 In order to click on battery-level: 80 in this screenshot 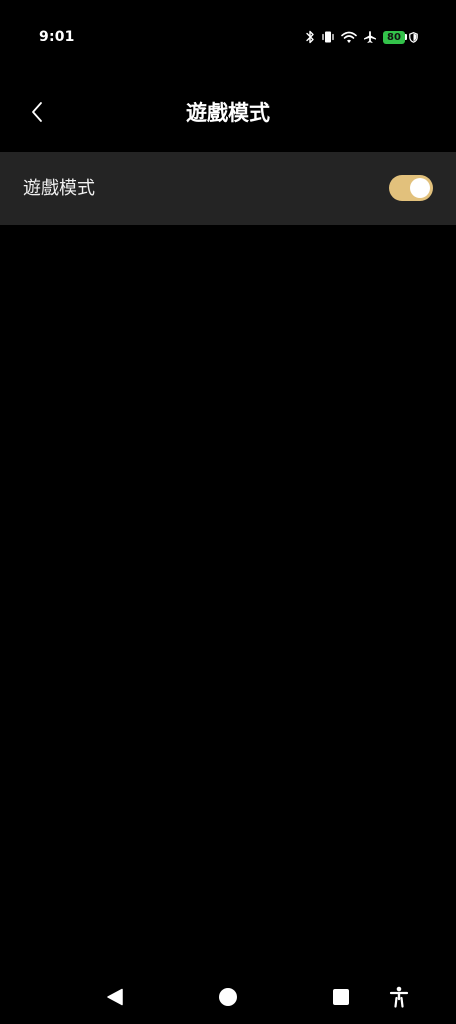, I will do `click(394, 37)`.